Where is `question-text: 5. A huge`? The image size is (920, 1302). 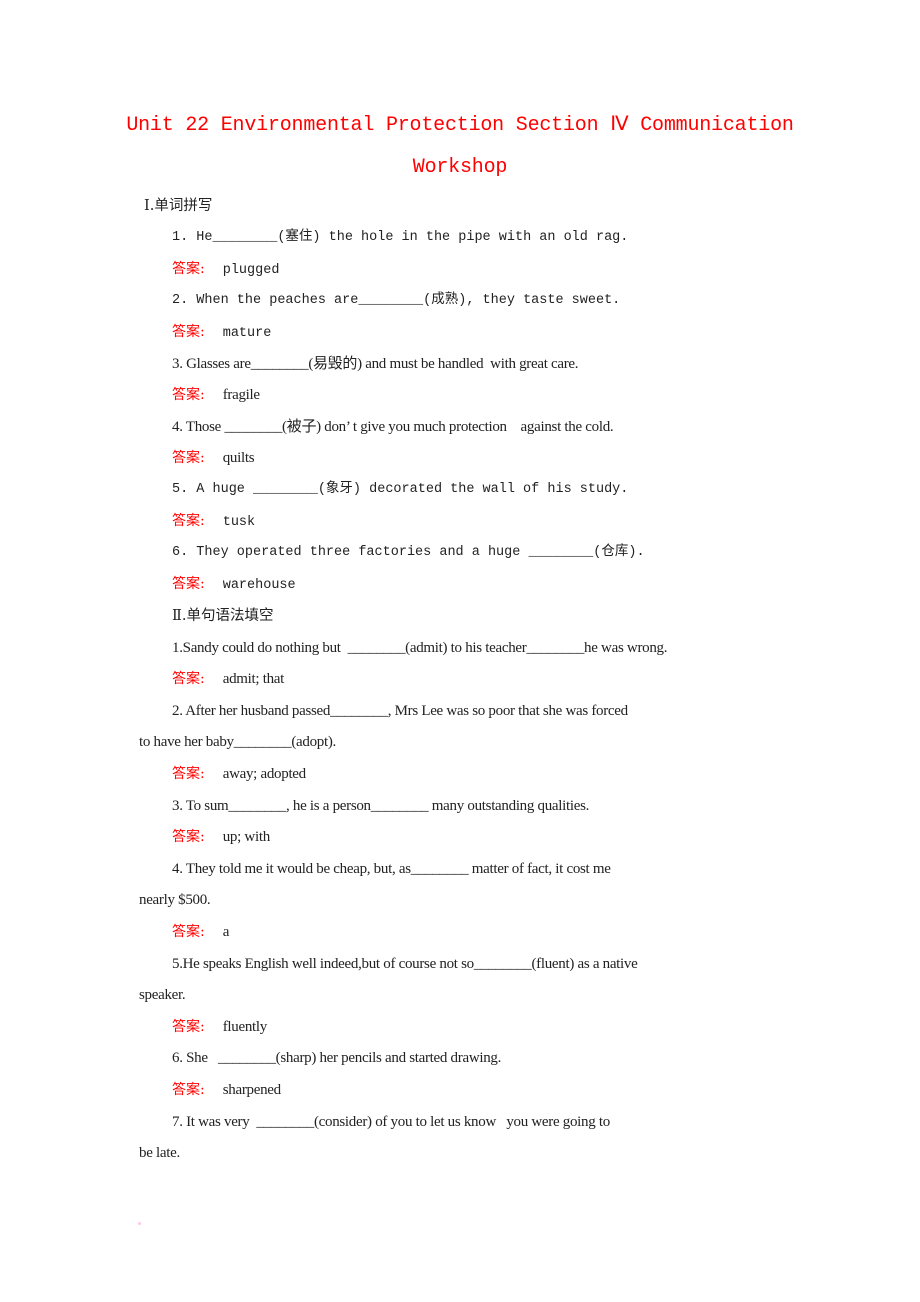
question-text: 5. A huge is located at coordinates (213, 489).